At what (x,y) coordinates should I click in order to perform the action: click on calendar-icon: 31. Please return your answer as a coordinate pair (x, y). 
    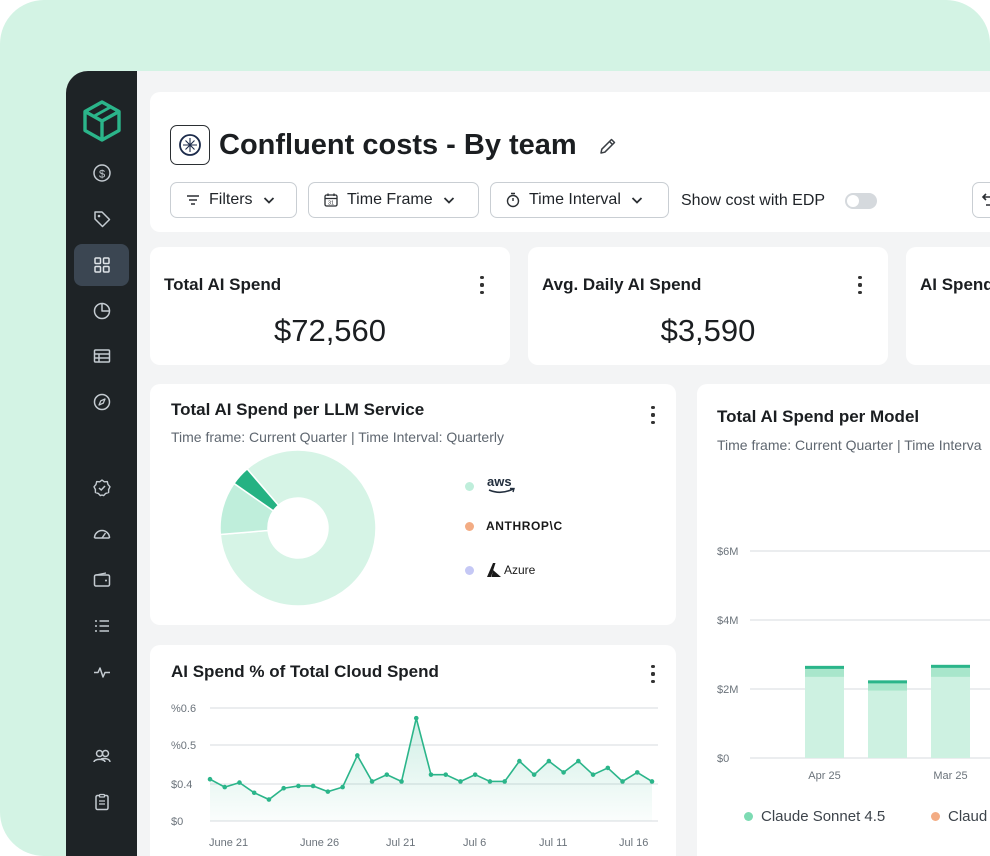
    Looking at the image, I should click on (331, 200).